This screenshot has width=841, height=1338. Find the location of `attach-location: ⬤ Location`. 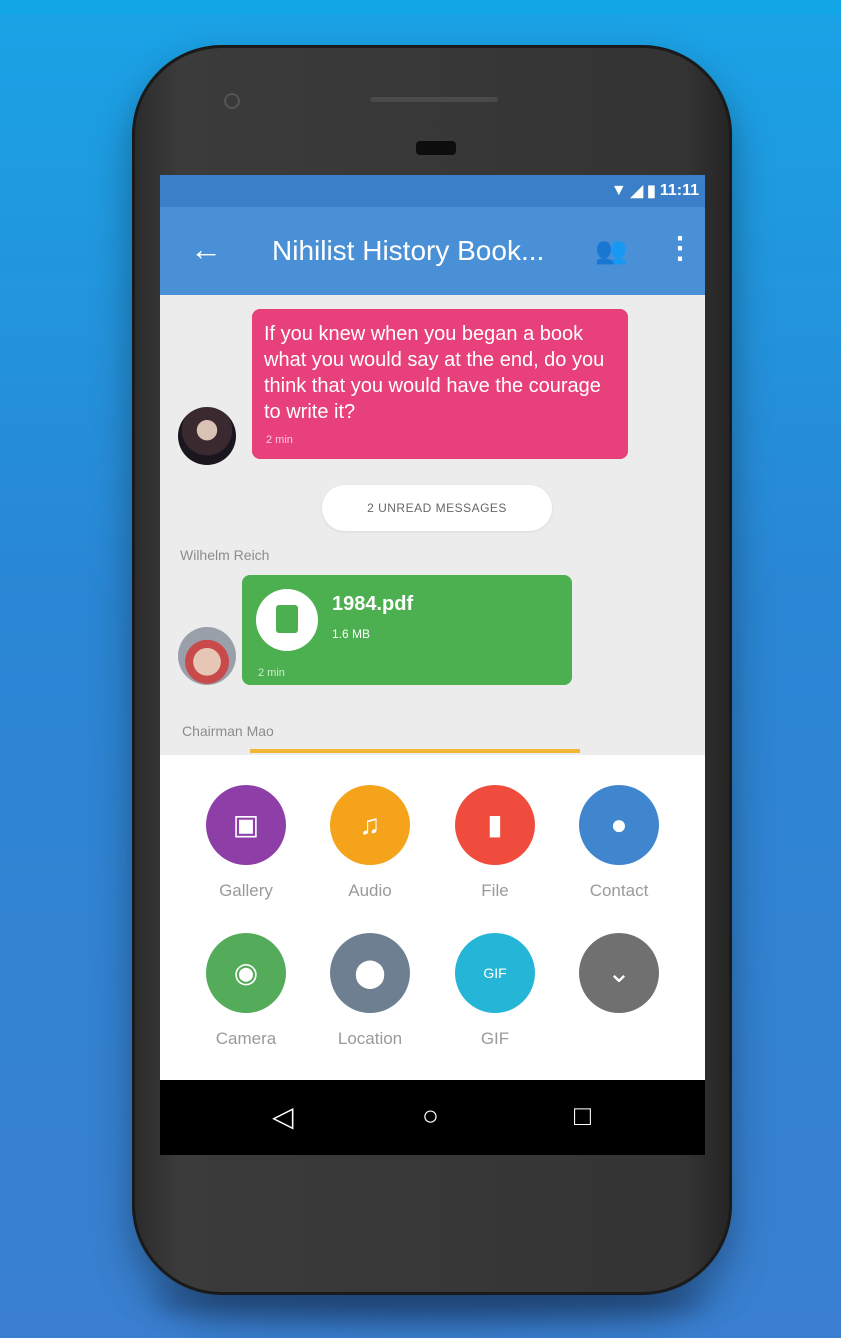

attach-location: ⬤ Location is located at coordinates (370, 991).